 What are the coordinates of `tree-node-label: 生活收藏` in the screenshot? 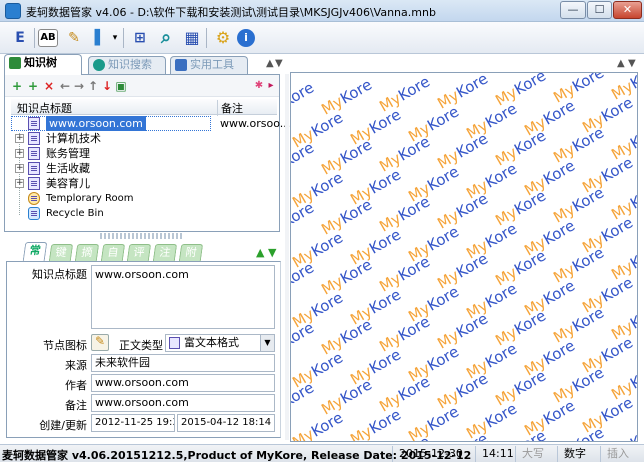 It's located at (68, 168).